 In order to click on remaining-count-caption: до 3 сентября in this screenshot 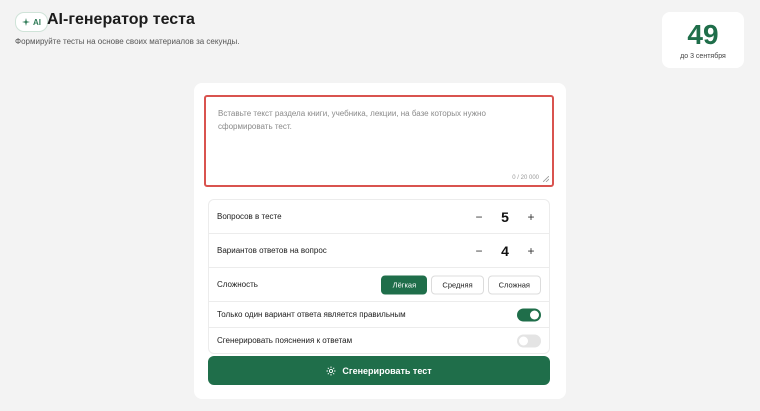, I will do `click(703, 56)`.